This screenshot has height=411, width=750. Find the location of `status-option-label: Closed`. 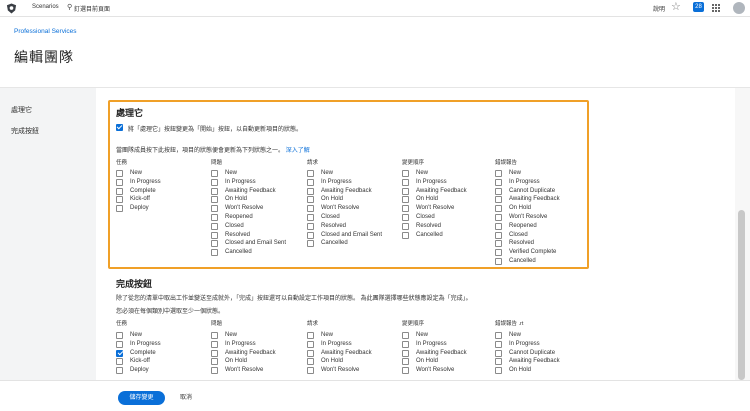

status-option-label: Closed is located at coordinates (330, 217).